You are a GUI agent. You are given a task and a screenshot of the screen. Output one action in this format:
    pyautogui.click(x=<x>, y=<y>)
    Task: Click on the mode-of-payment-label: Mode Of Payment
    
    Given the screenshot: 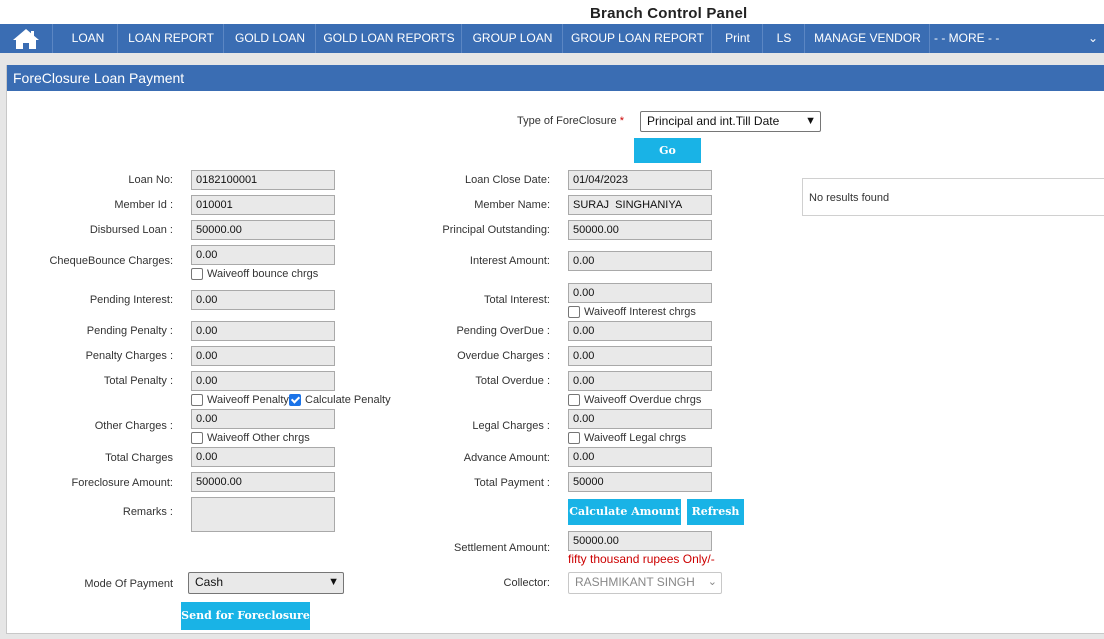 What is the action you would take?
    pyautogui.click(x=128, y=584)
    